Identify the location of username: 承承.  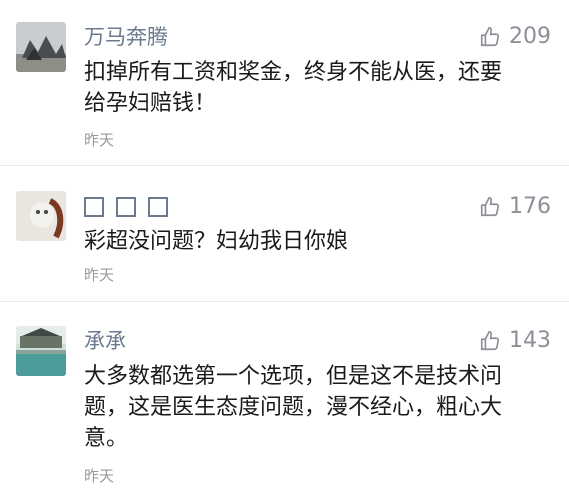
(105, 341).